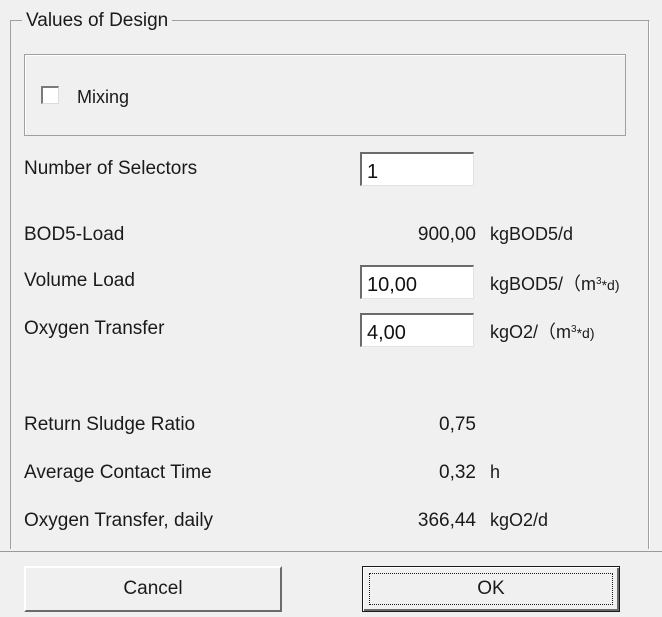  I want to click on selectors-label: Number of Selectors, so click(111, 168).